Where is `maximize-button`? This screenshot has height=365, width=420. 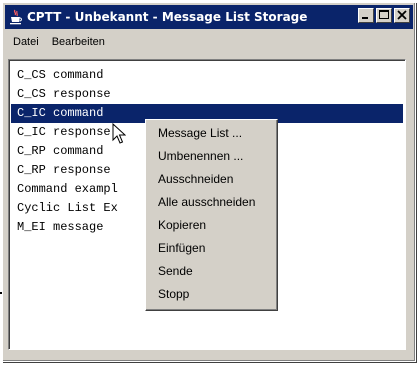
maximize-button is located at coordinates (384, 15).